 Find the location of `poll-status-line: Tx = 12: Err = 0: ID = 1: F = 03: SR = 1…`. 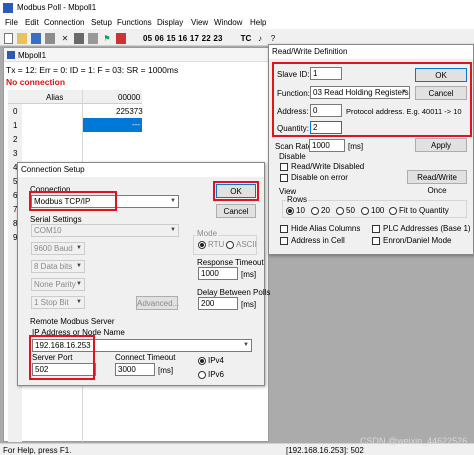

poll-status-line: Tx = 12: Err = 0: ID = 1: F = 03: SR = 1… is located at coordinates (92, 70).